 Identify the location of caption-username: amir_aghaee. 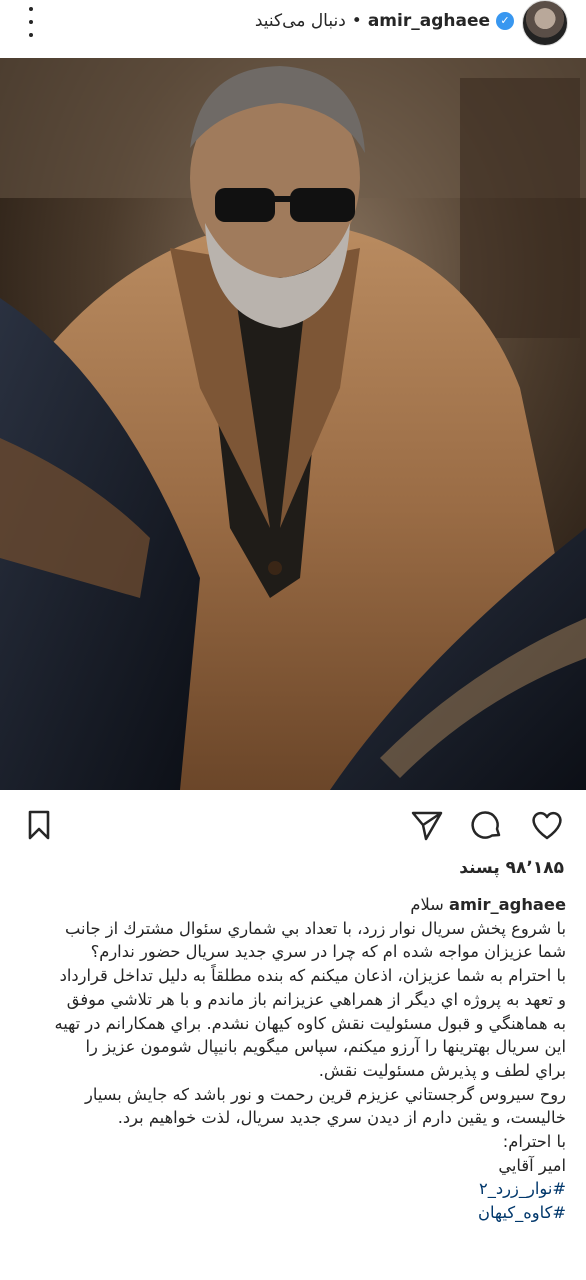
(507, 904).